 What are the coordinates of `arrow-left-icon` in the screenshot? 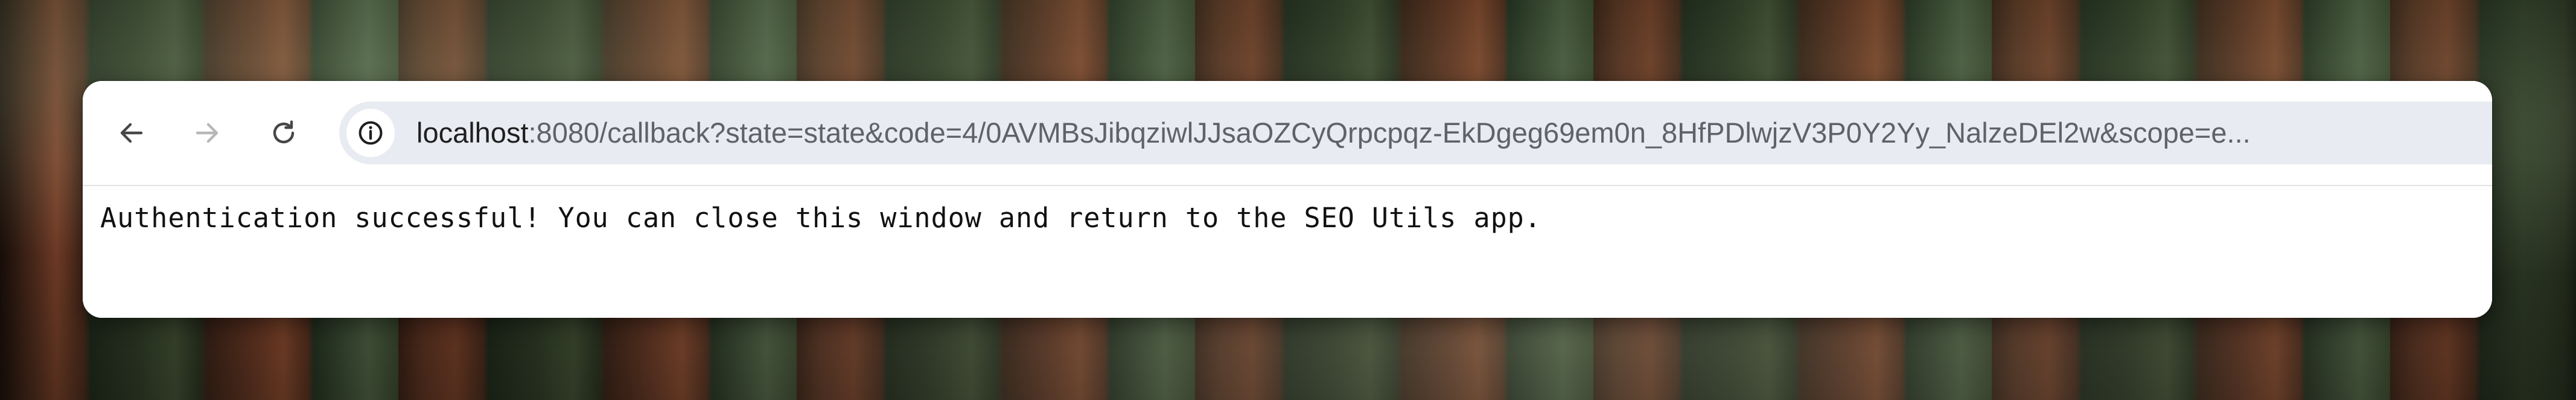 It's located at (131, 133).